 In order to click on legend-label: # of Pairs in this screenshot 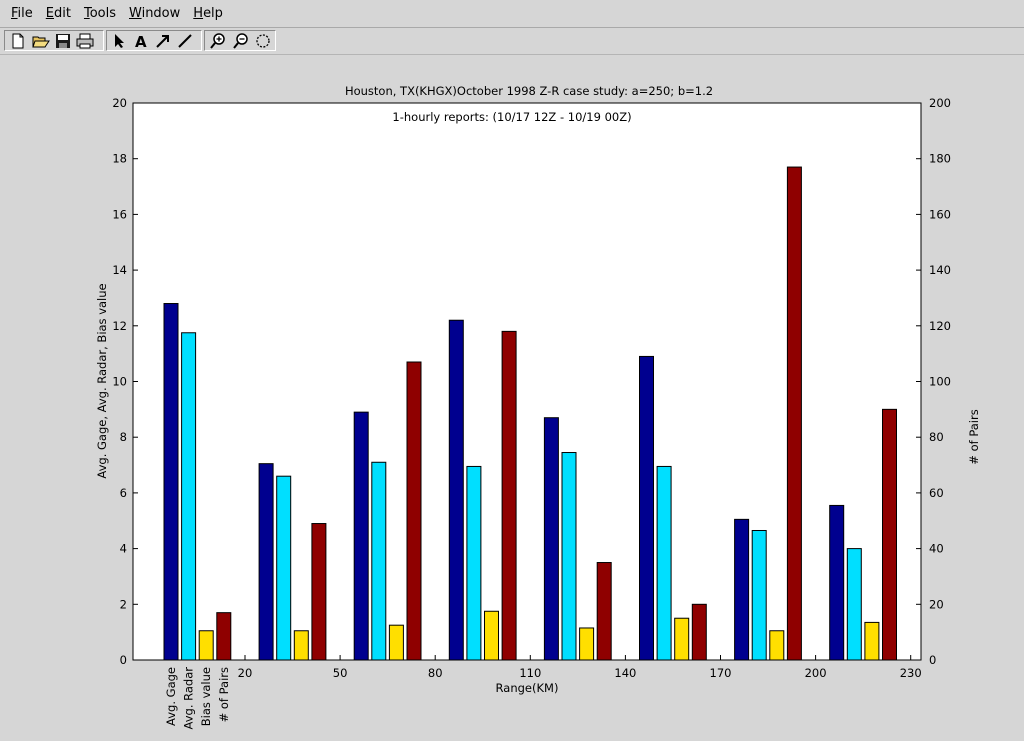, I will do `click(224, 694)`.